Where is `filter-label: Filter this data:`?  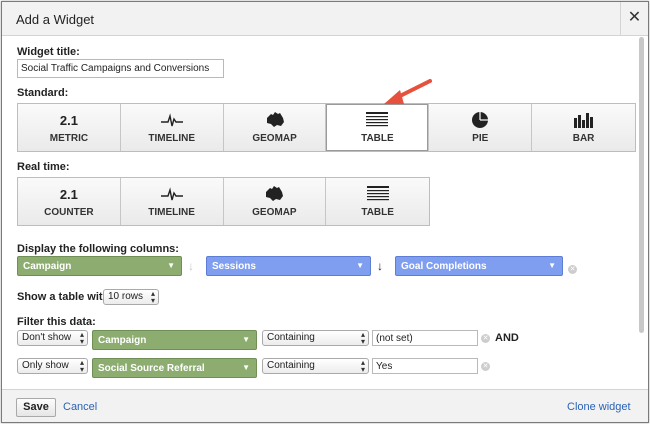
filter-label: Filter this data: is located at coordinates (56, 322).